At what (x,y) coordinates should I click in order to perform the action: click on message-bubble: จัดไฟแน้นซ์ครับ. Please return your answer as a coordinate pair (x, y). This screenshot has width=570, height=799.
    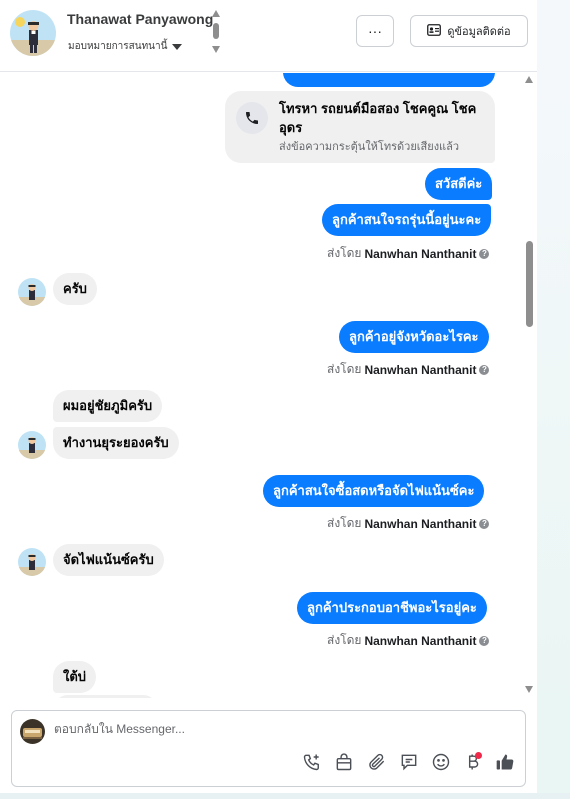
    Looking at the image, I should click on (108, 560).